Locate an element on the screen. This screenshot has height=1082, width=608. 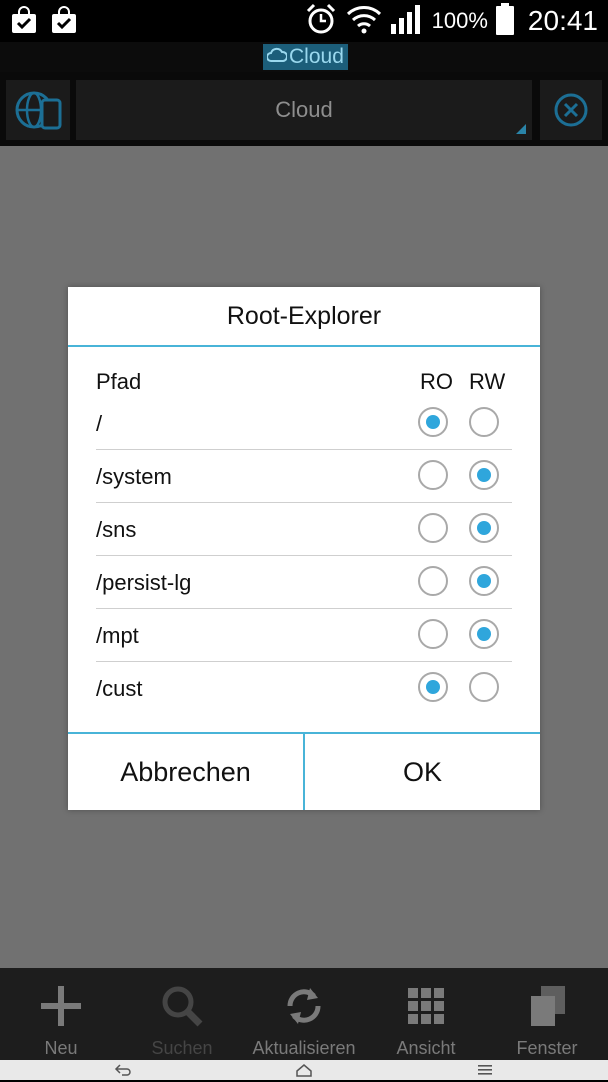
mount-row: / is located at coordinates (304, 423).